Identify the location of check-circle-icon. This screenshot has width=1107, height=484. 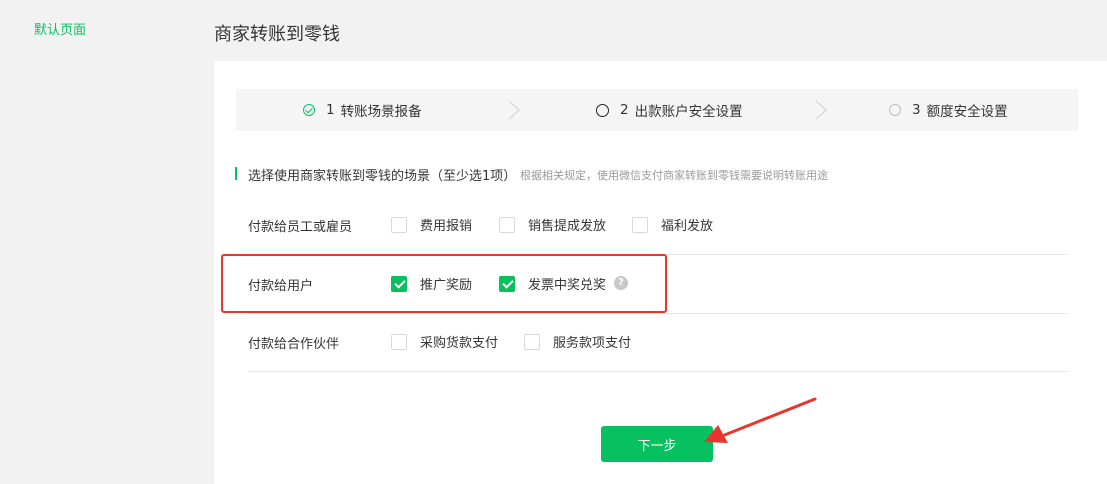
(309, 110).